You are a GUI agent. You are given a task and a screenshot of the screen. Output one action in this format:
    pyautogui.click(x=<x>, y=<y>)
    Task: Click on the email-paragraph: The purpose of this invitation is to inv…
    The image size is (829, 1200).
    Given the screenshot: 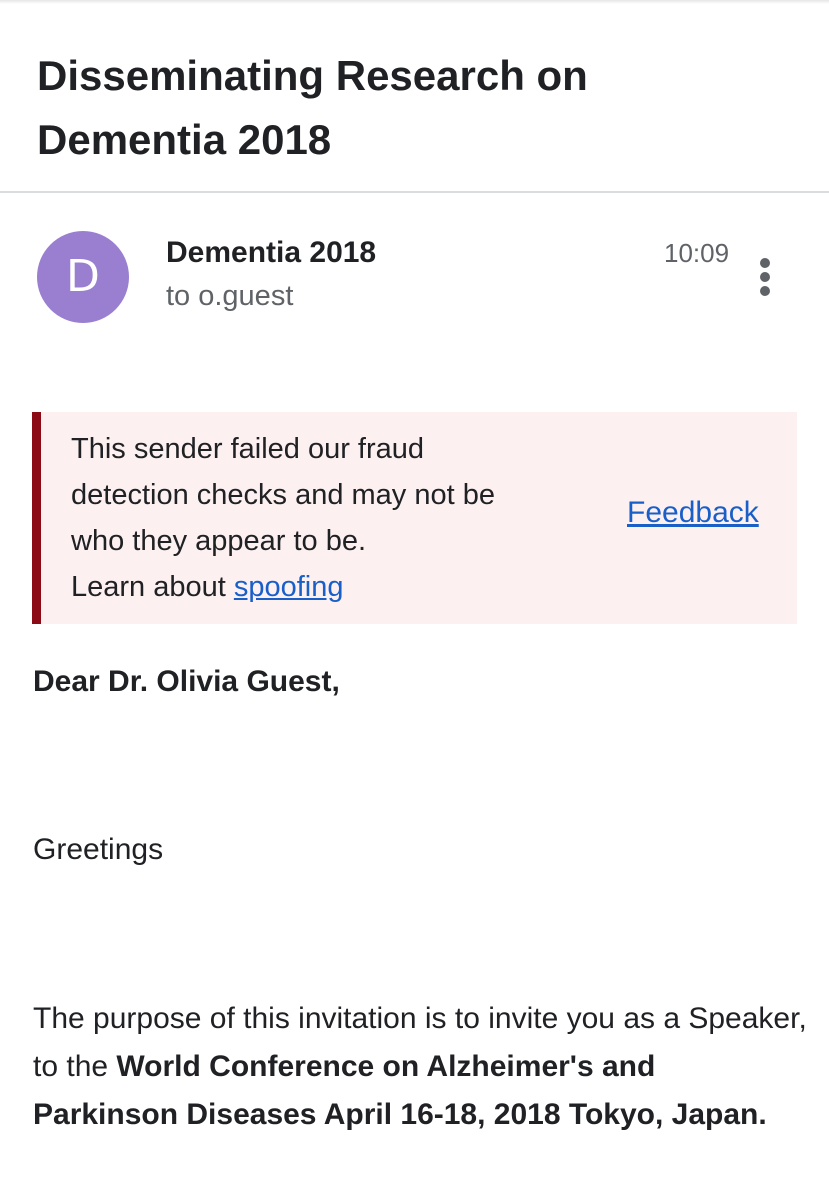 What is the action you would take?
    pyautogui.click(x=420, y=1067)
    